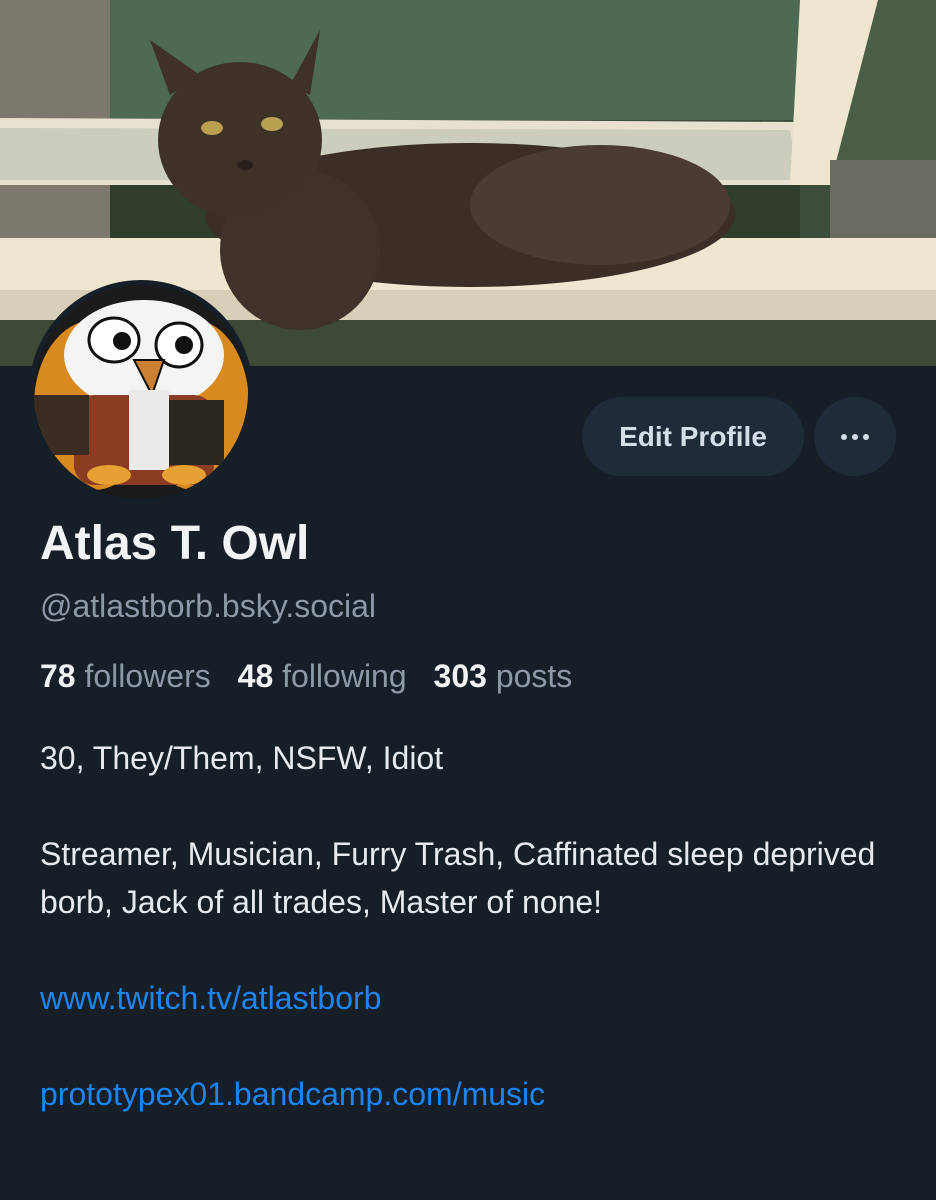  I want to click on following-count: 48, so click(255, 676).